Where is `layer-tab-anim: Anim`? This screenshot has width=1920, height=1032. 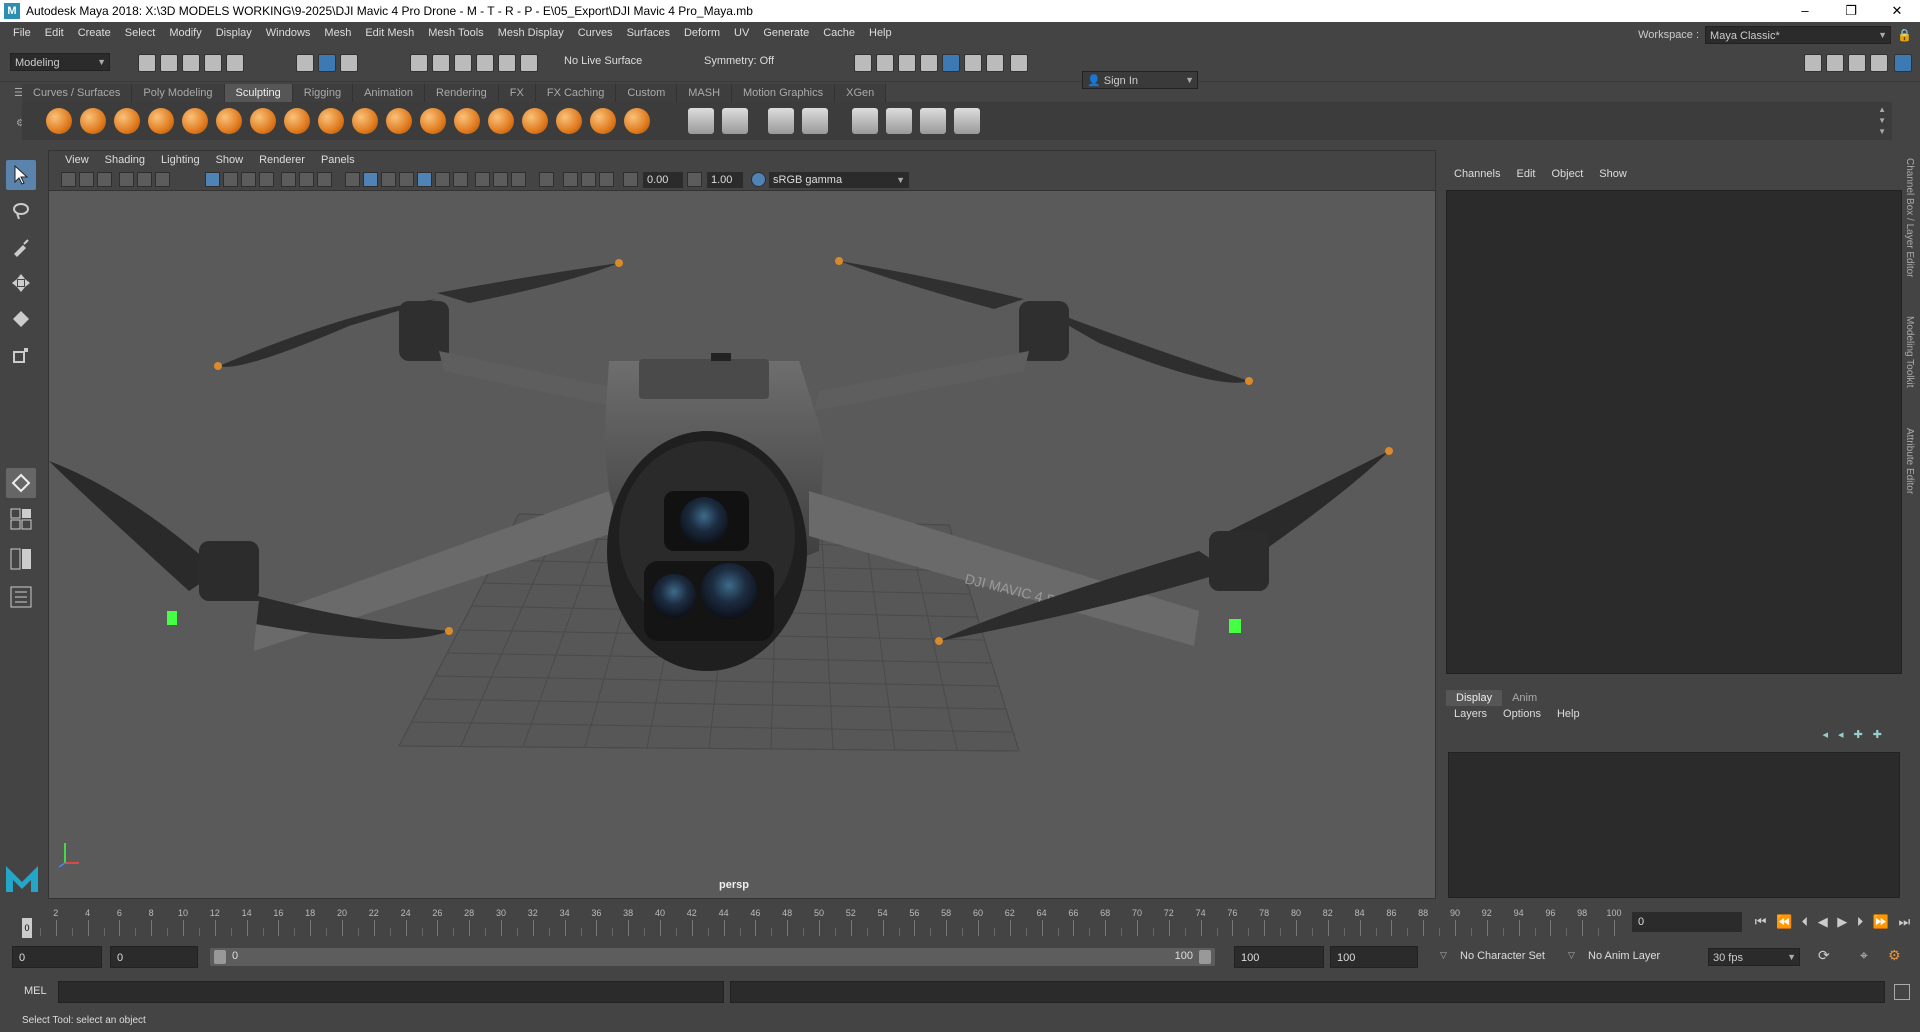 layer-tab-anim: Anim is located at coordinates (1524, 698).